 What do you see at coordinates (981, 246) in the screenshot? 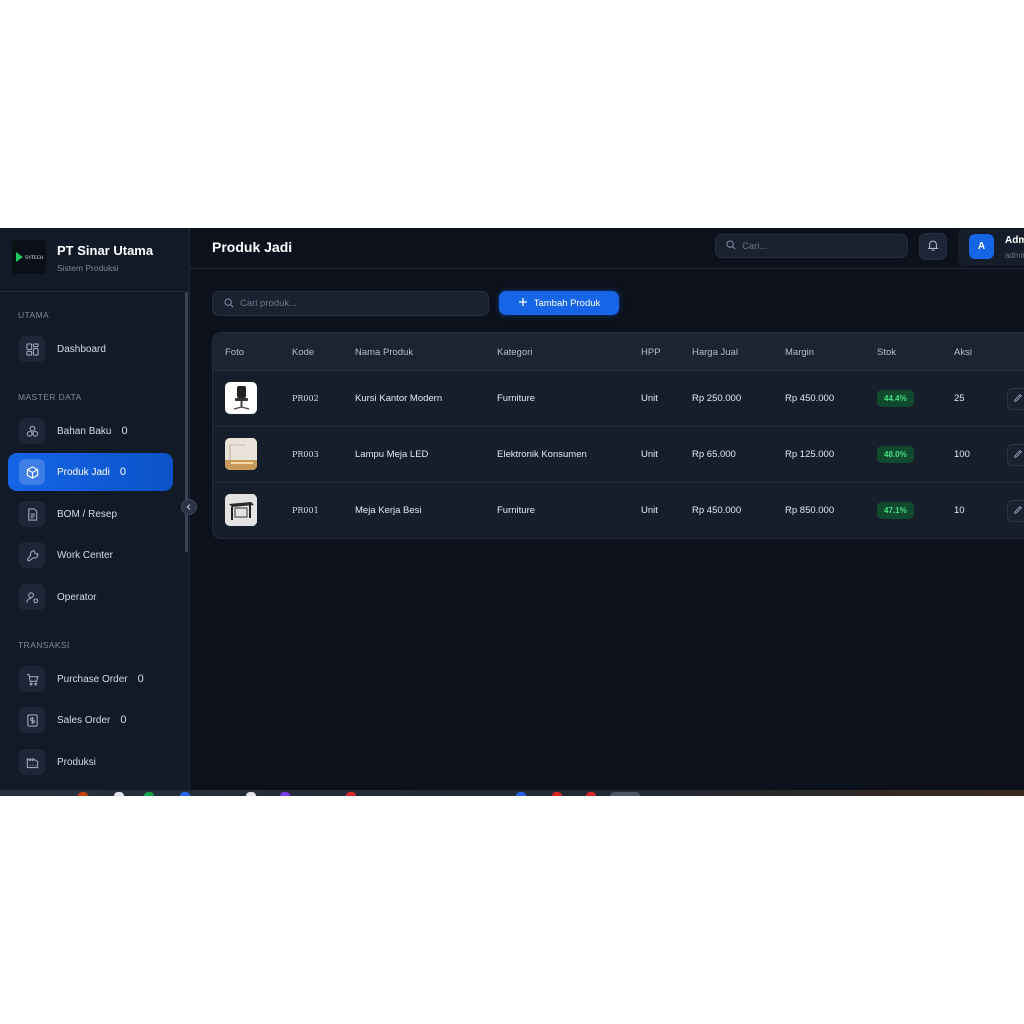
I see `avatar: A` at bounding box center [981, 246].